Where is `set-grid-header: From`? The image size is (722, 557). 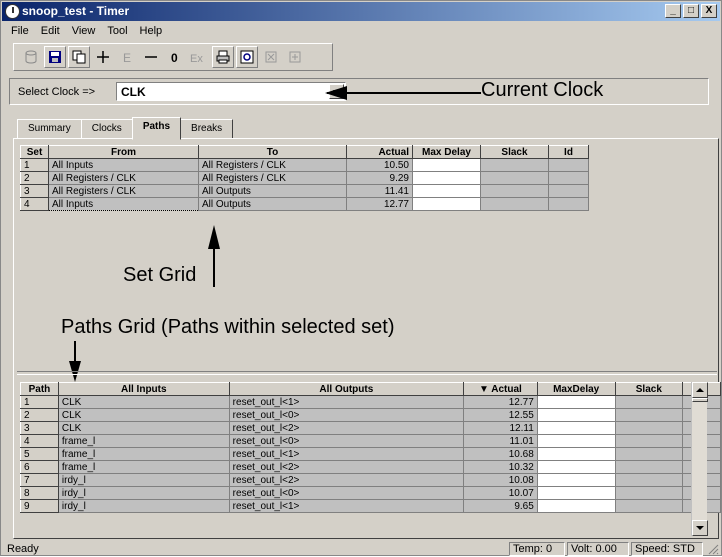 set-grid-header: From is located at coordinates (123, 152).